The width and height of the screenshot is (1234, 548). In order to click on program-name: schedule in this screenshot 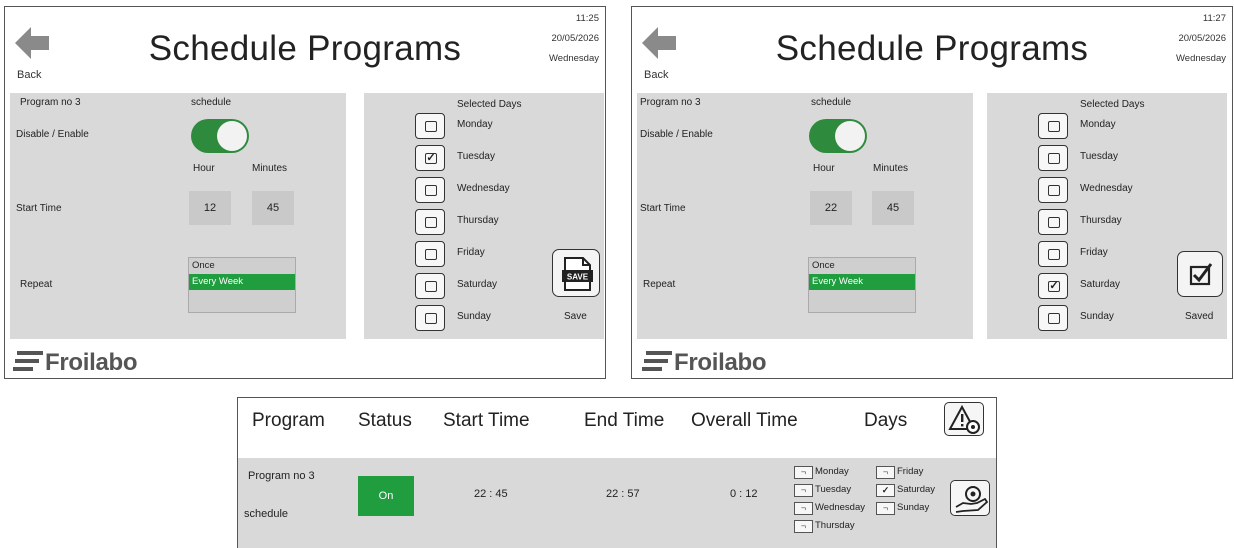, I will do `click(831, 102)`.